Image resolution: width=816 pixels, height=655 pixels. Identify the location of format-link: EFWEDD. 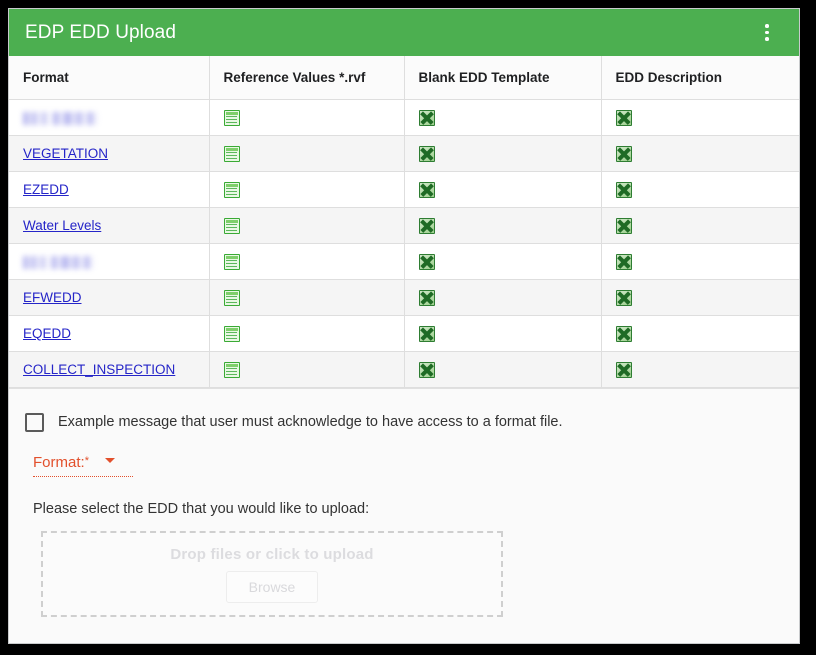
(52, 297).